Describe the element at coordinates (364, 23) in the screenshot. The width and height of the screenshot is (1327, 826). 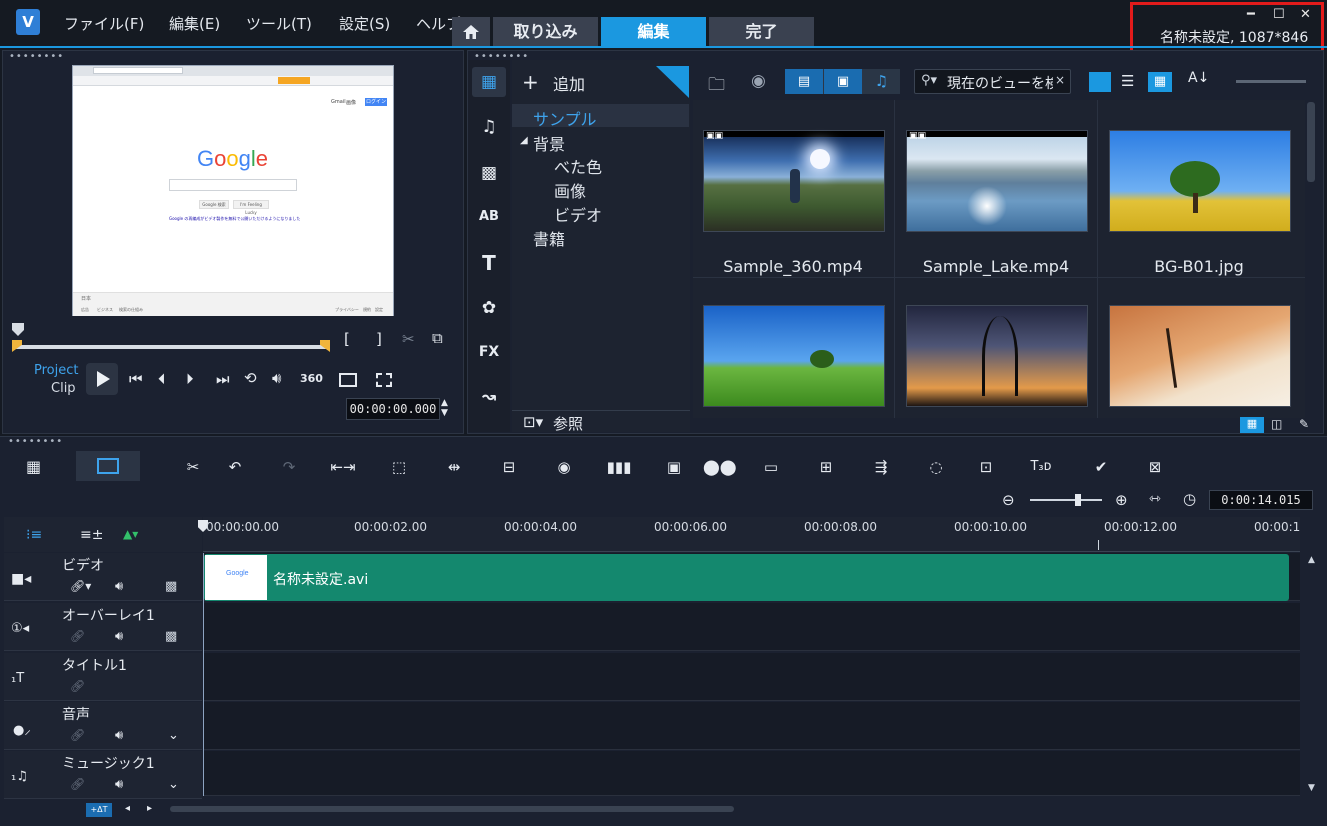
I see `menu-settings: 設定(S)` at that location.